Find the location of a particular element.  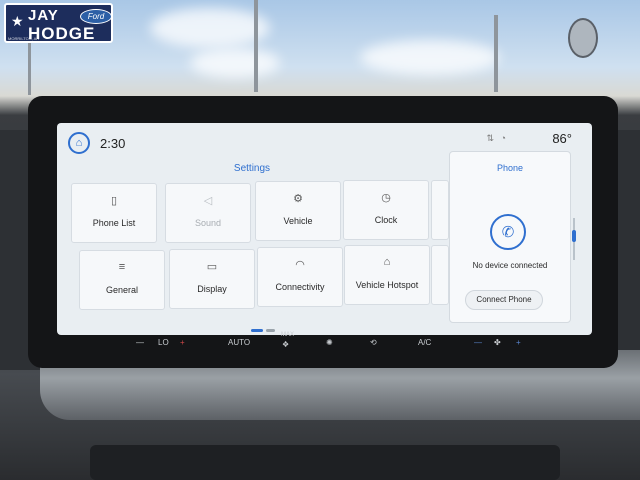

phone-list-icon: ▯ is located at coordinates (114, 201).